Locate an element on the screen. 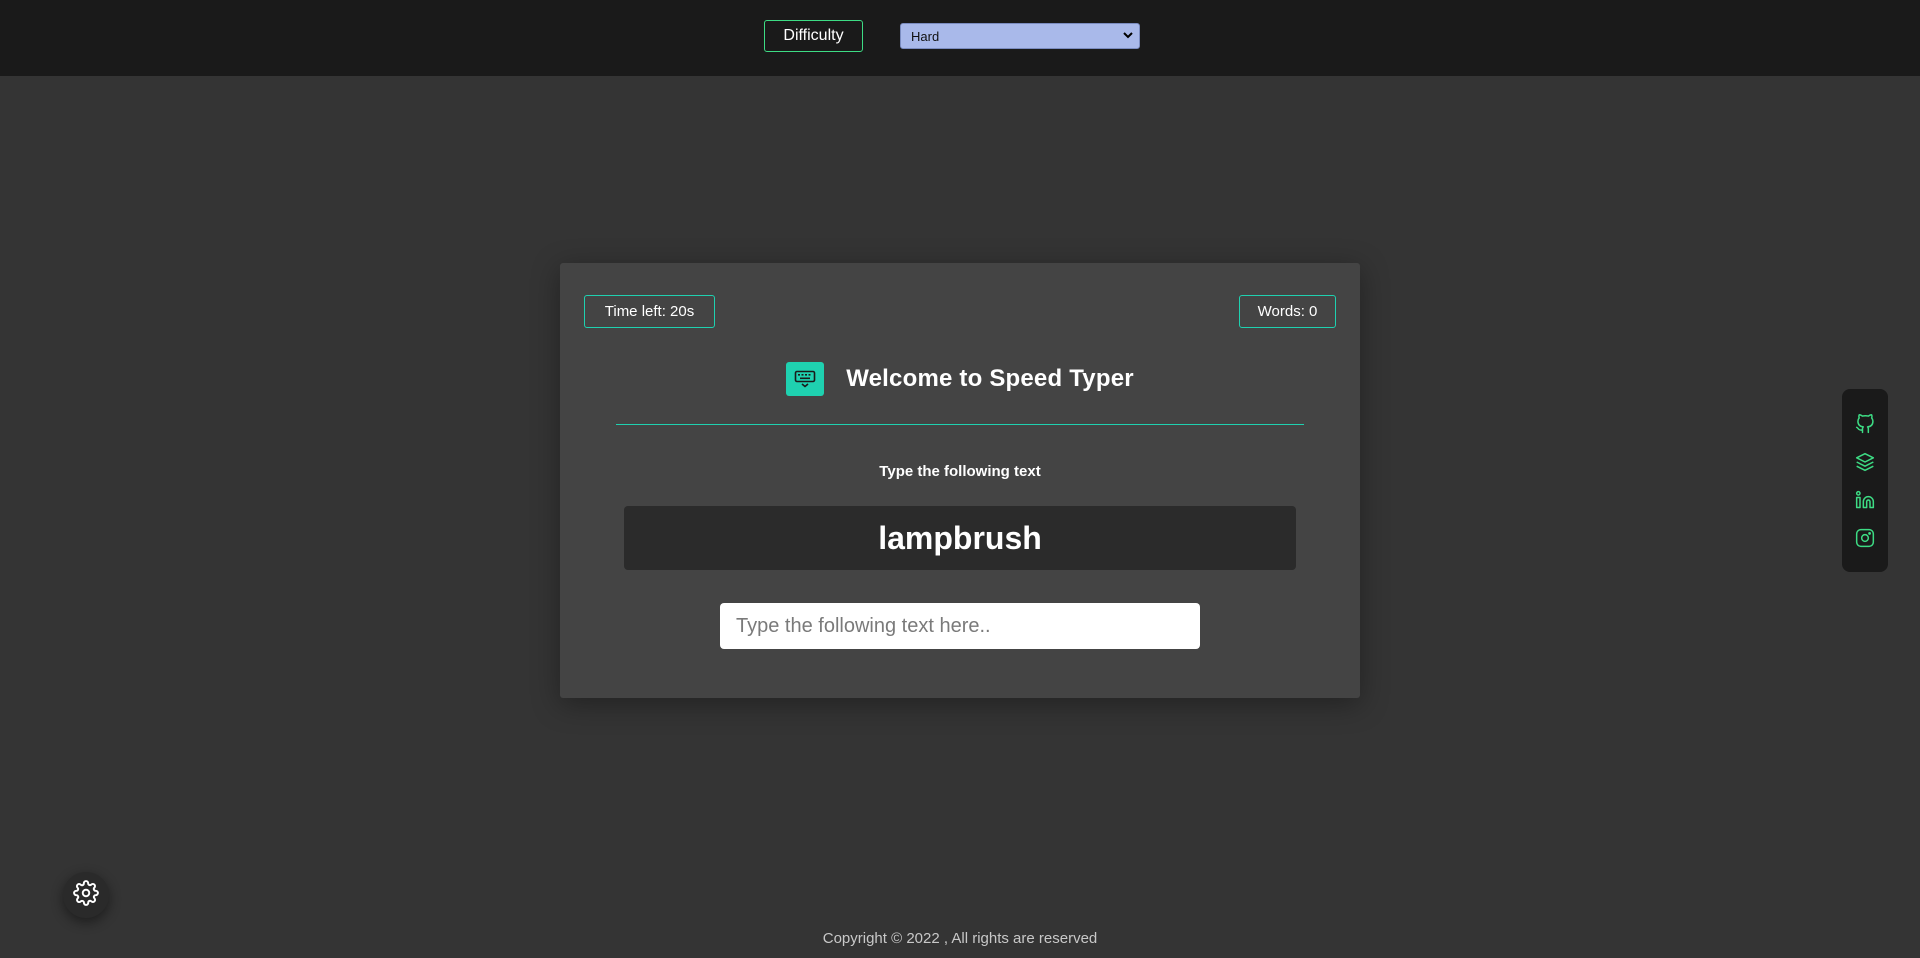 This screenshot has width=1920, height=958. linkedin-icon is located at coordinates (1865, 499).